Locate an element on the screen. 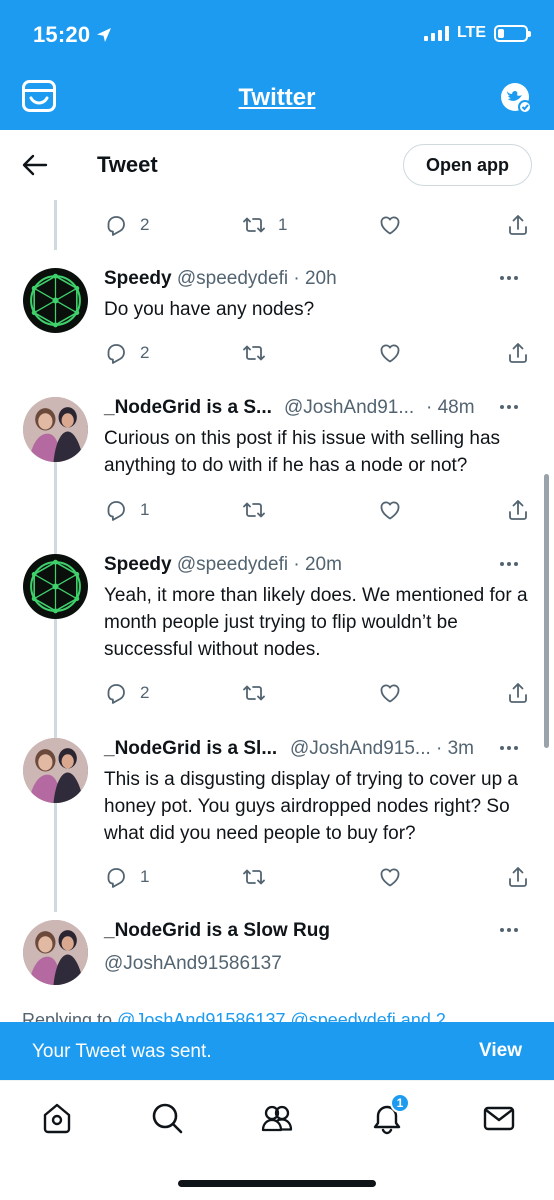 This screenshot has width=554, height=1200. back-arrow-icon is located at coordinates (35, 165).